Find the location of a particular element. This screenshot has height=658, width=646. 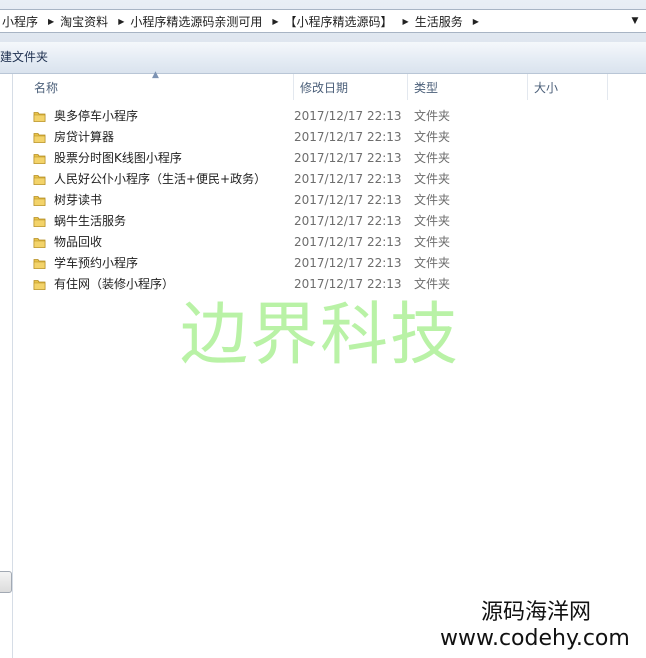

file-name: 股票分时图K线图小程序 is located at coordinates (118, 158).